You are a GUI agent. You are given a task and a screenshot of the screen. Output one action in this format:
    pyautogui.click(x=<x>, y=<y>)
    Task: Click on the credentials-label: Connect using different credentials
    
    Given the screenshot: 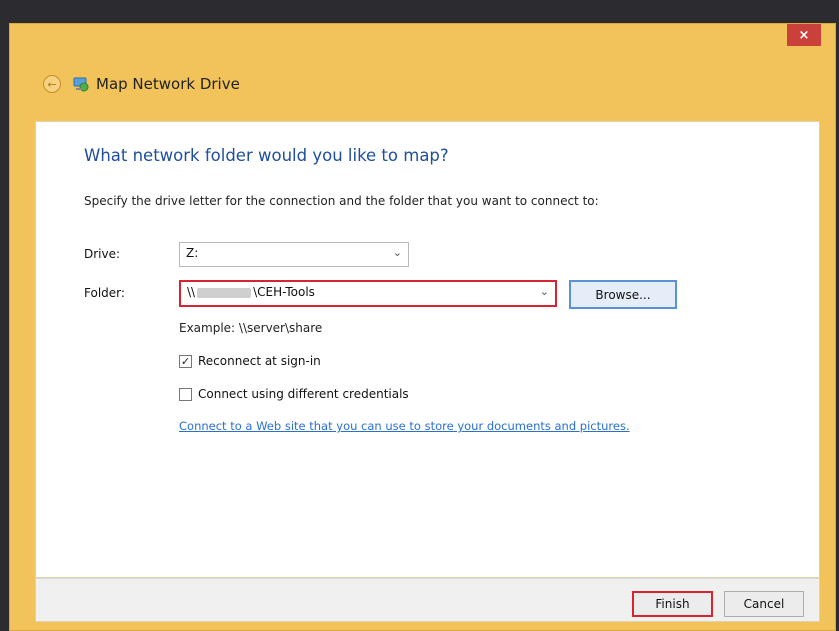 What is the action you would take?
    pyautogui.click(x=303, y=394)
    